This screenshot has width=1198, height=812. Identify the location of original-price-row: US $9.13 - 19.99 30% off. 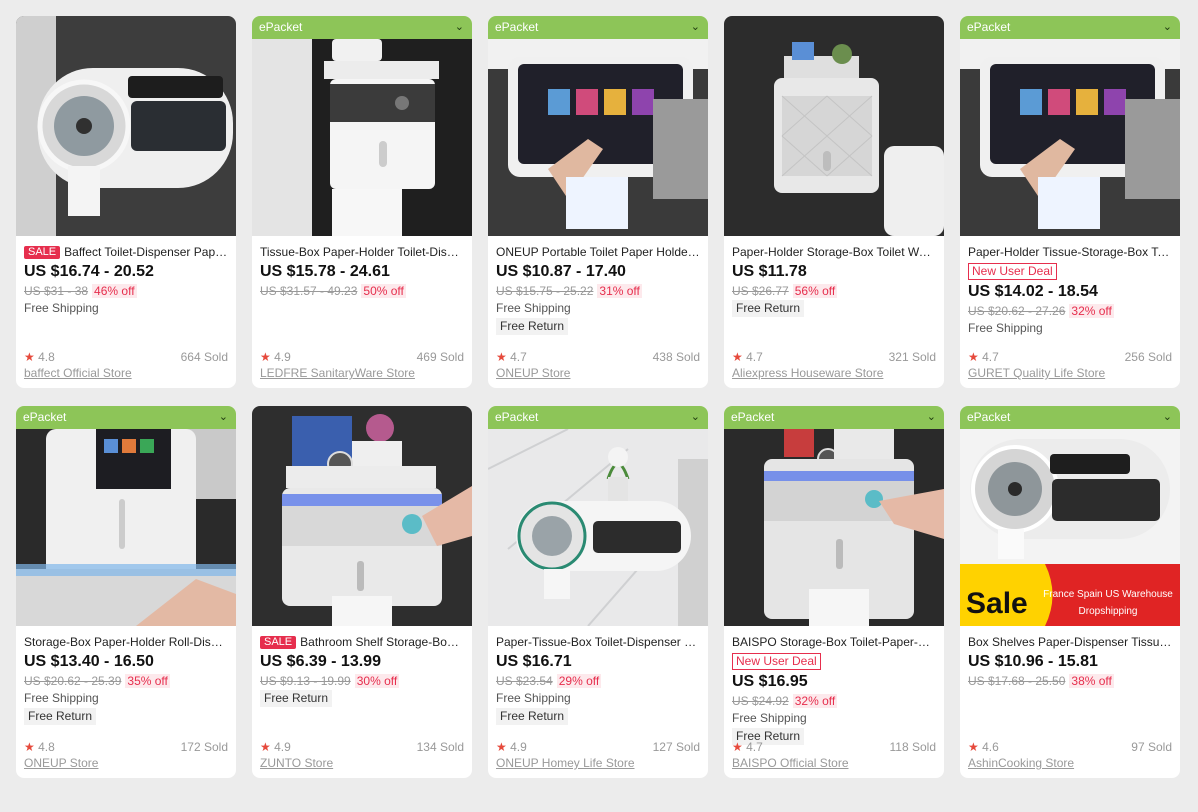
(362, 681).